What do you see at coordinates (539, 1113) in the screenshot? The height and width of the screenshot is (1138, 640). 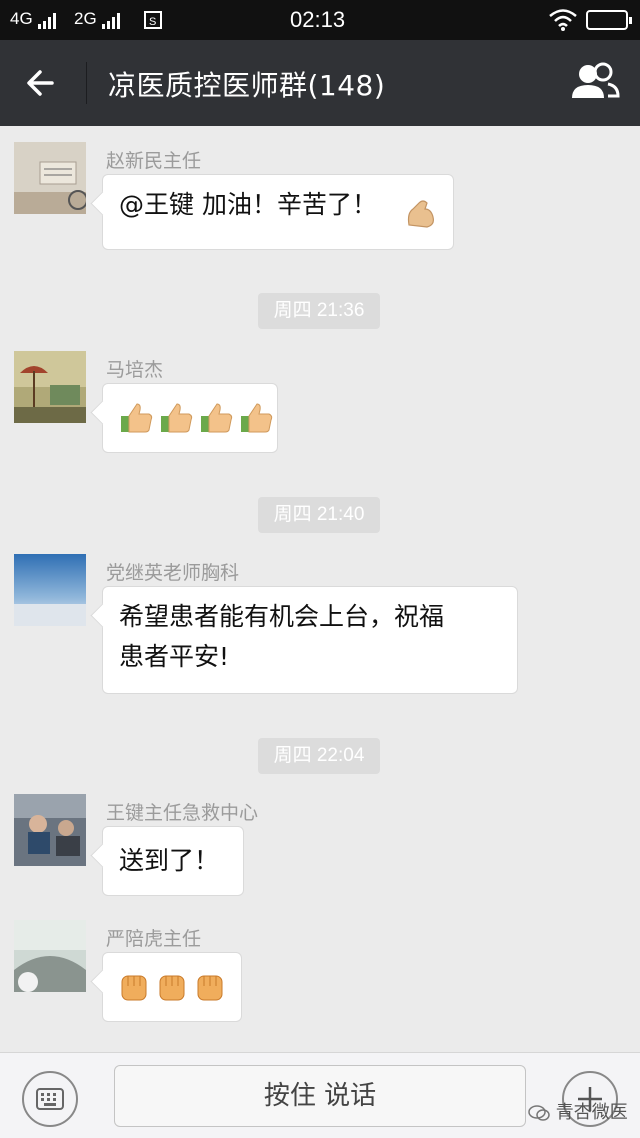 I see `wechat-logo-icon` at bounding box center [539, 1113].